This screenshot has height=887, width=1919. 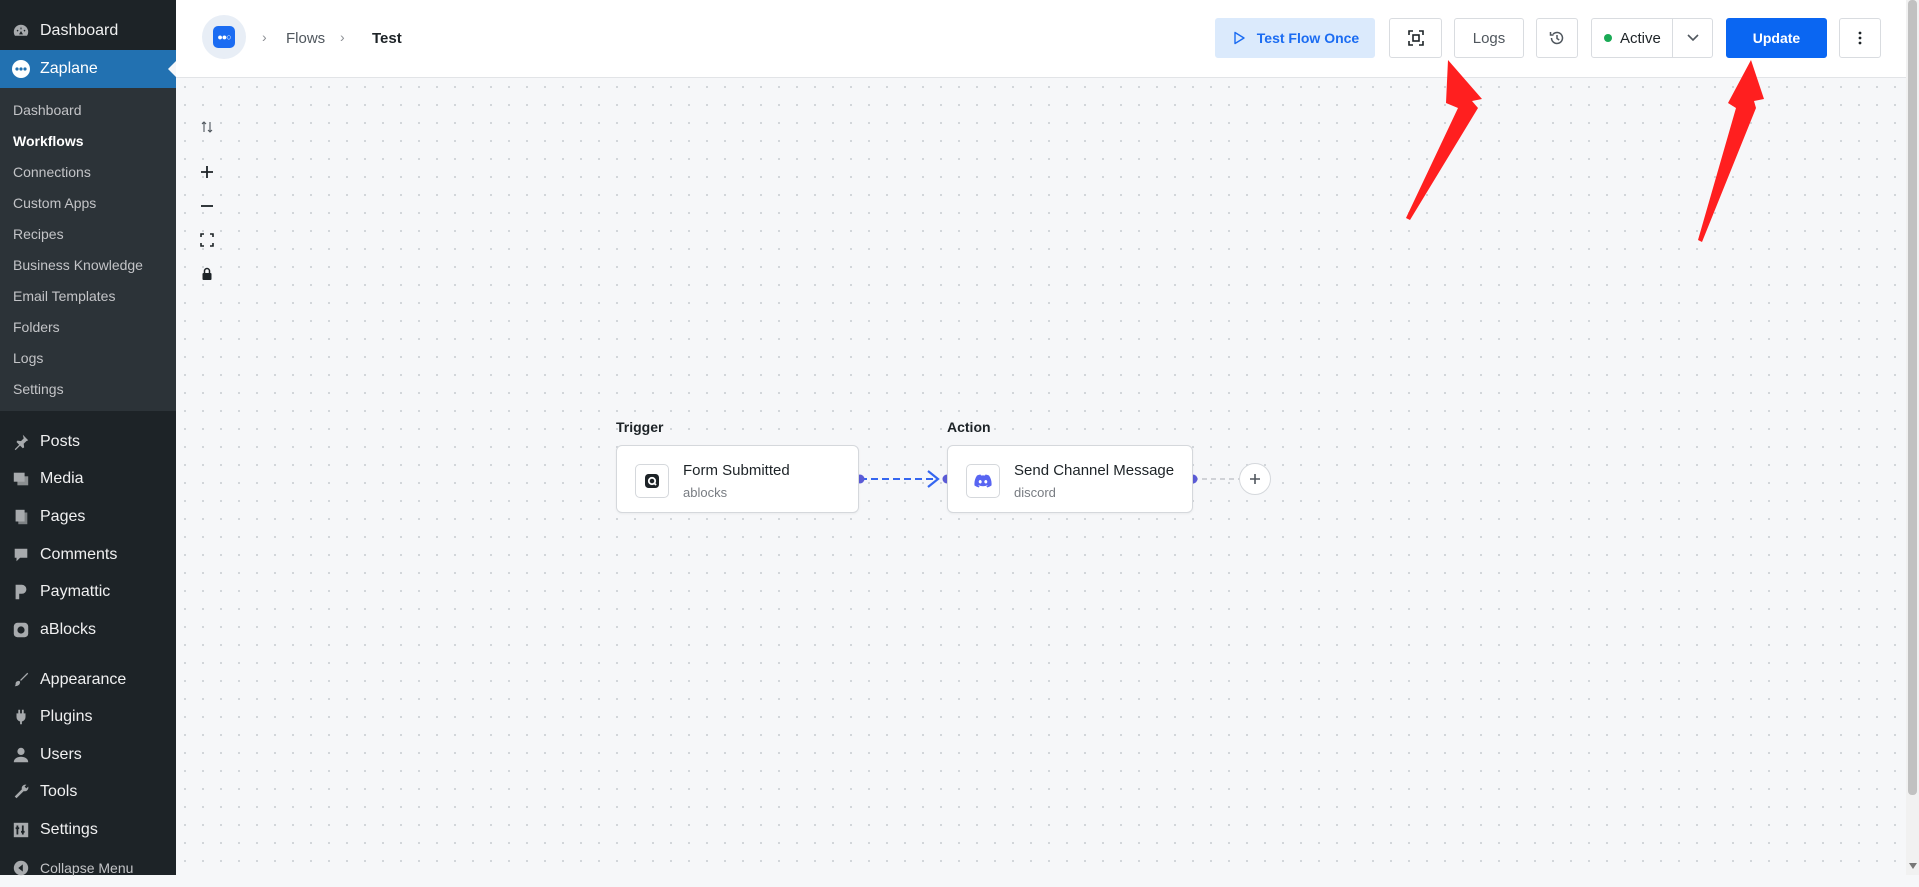 I want to click on trigger-app-name: ablocks, so click(x=705, y=492).